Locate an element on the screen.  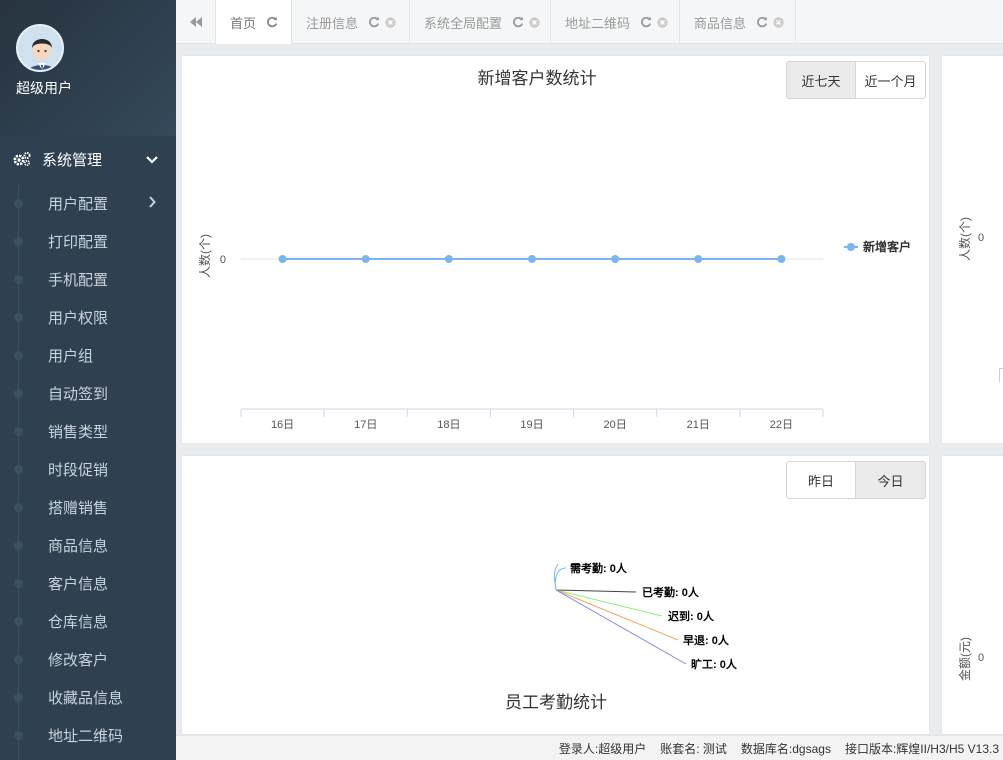
user-profile: 超级用户 is located at coordinates (88, 68).